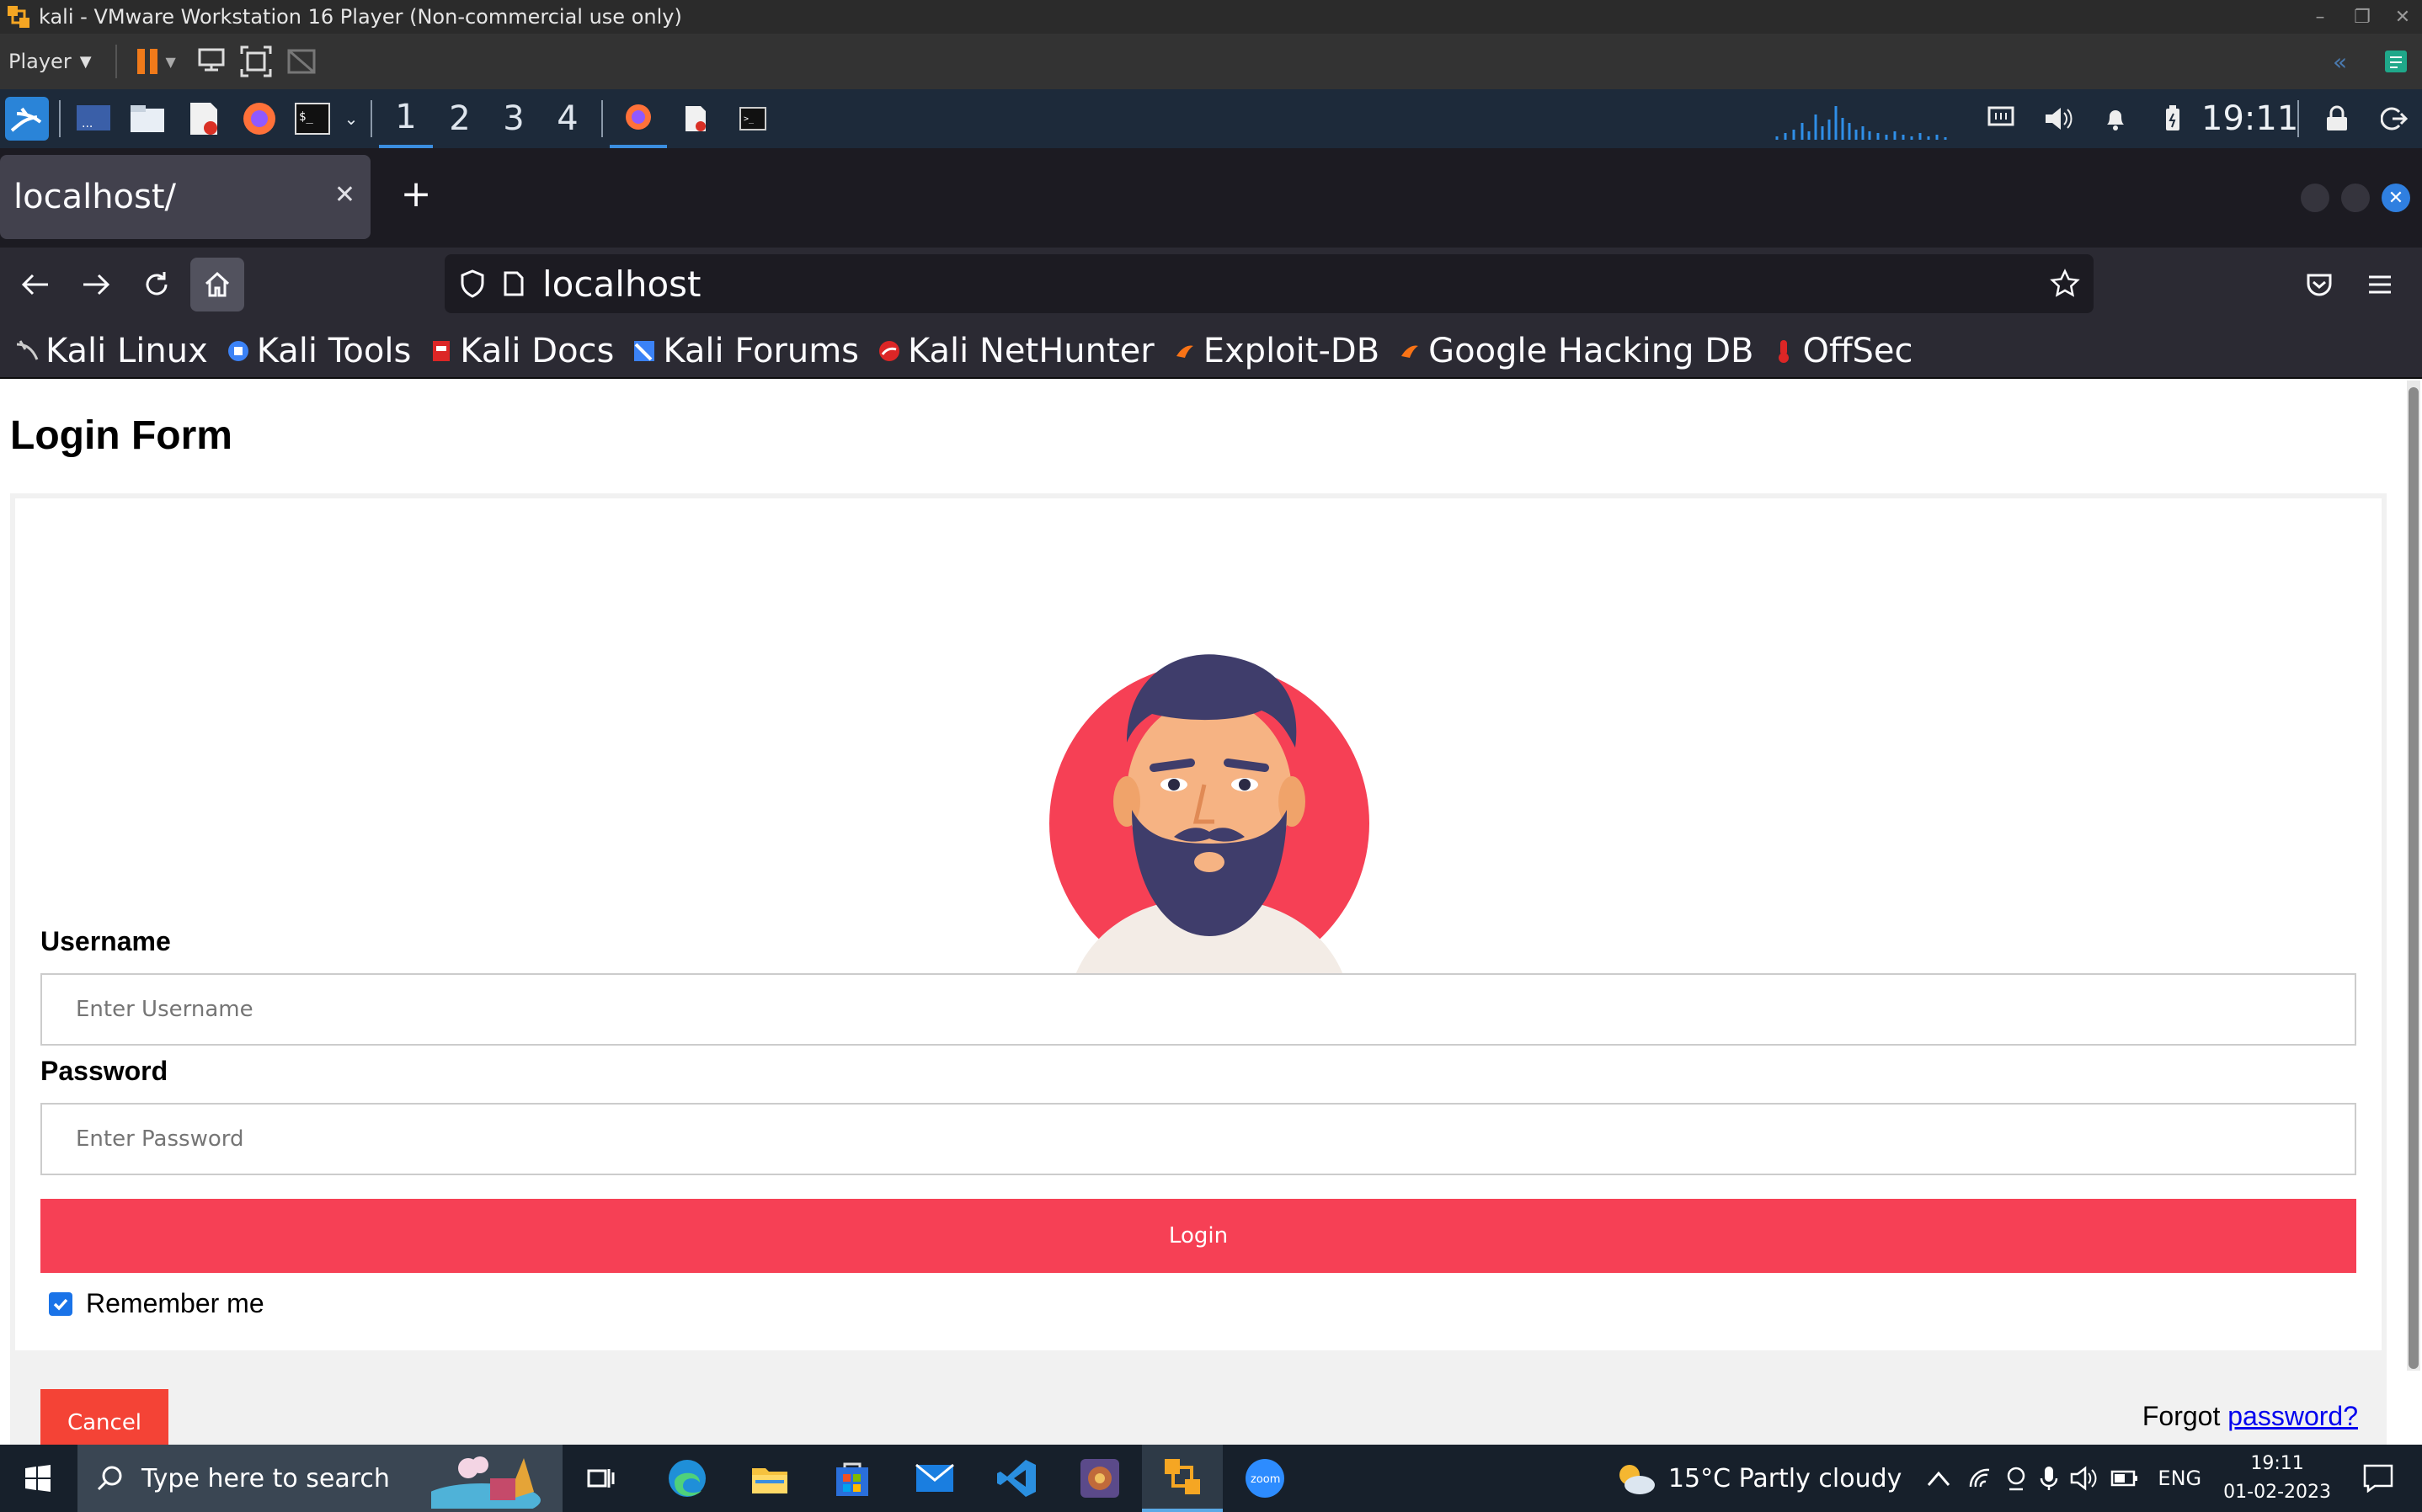  What do you see at coordinates (460, 118) in the screenshot?
I see `workspace-2: 2` at bounding box center [460, 118].